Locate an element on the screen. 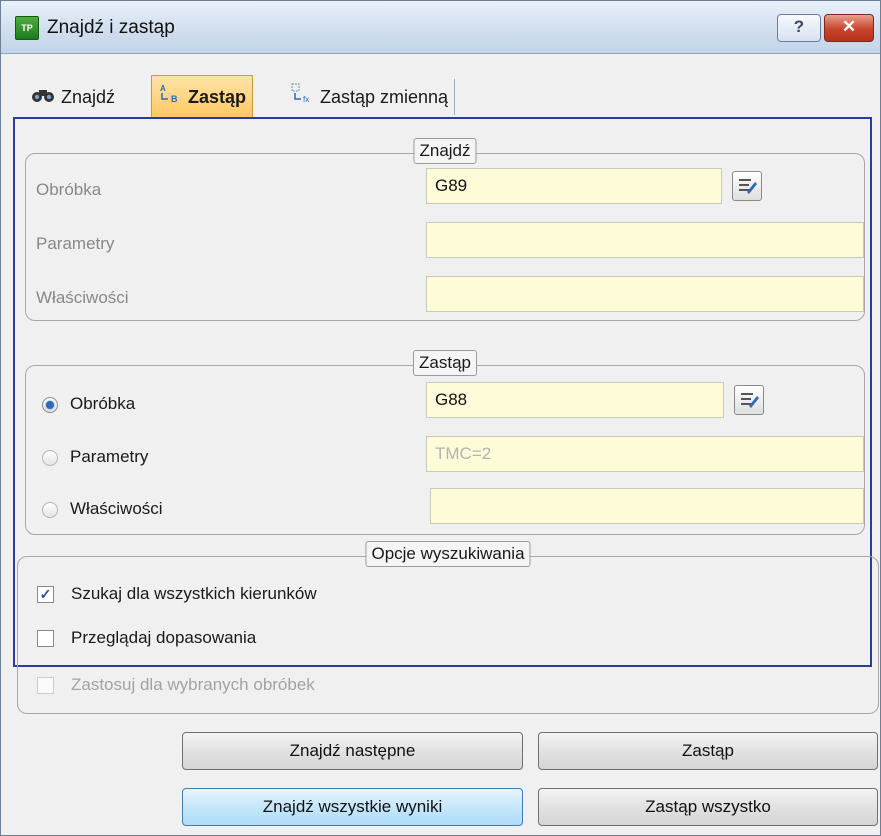  tab-bar: Znajdź AB Zastąp fx Zastąp zmienną is located at coordinates (442, 97).